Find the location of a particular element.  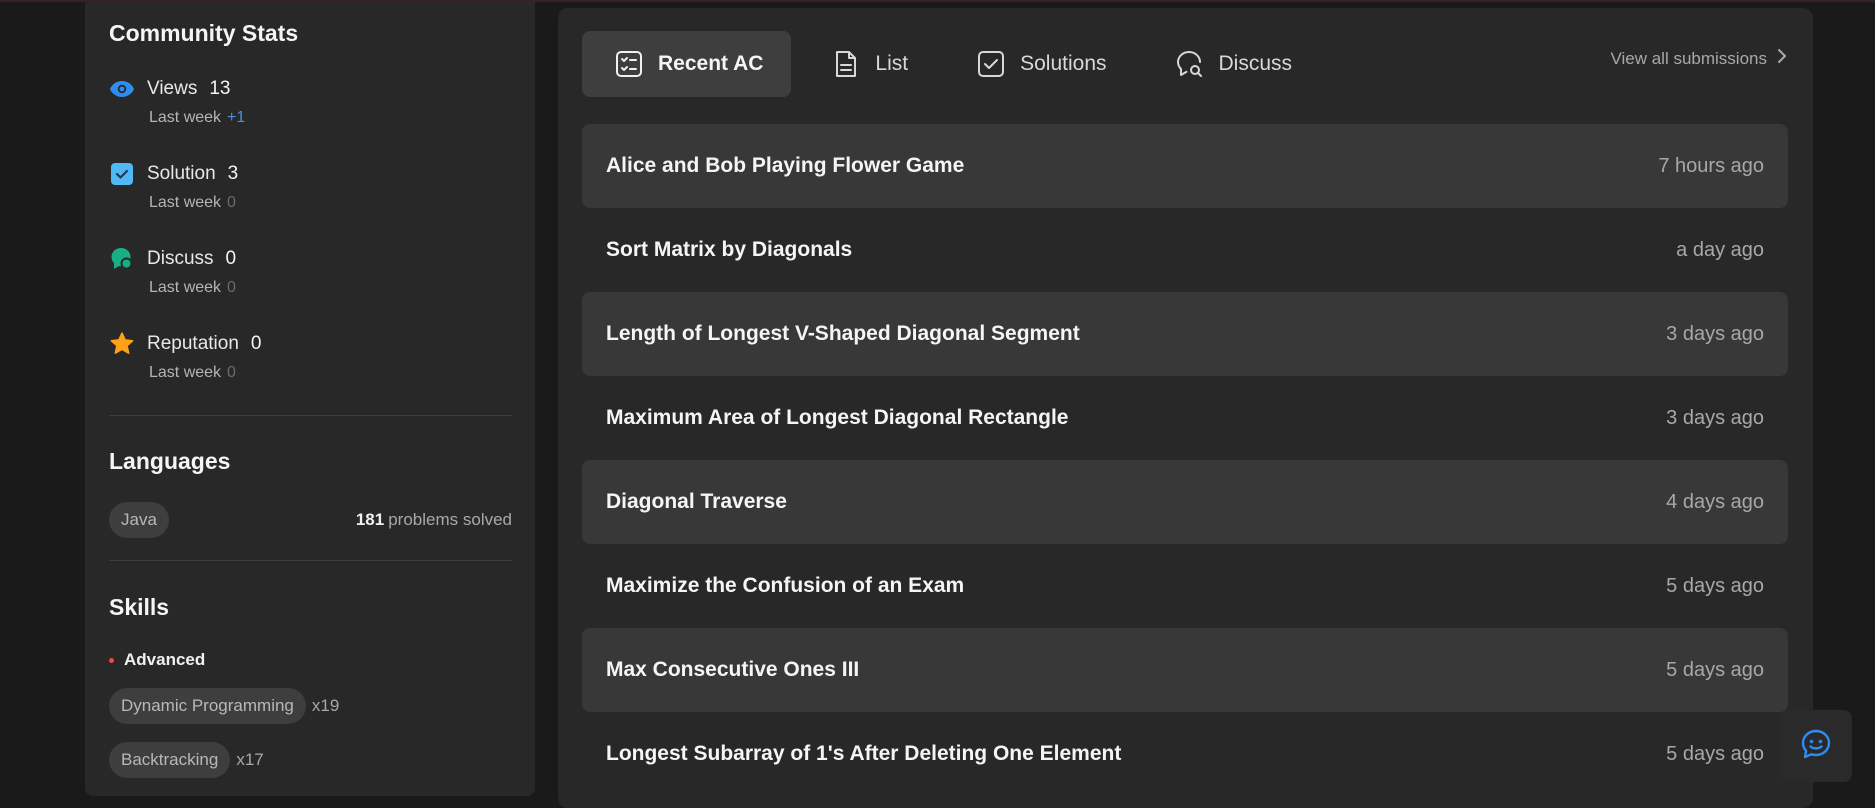

skill-count: x19 is located at coordinates (325, 705).